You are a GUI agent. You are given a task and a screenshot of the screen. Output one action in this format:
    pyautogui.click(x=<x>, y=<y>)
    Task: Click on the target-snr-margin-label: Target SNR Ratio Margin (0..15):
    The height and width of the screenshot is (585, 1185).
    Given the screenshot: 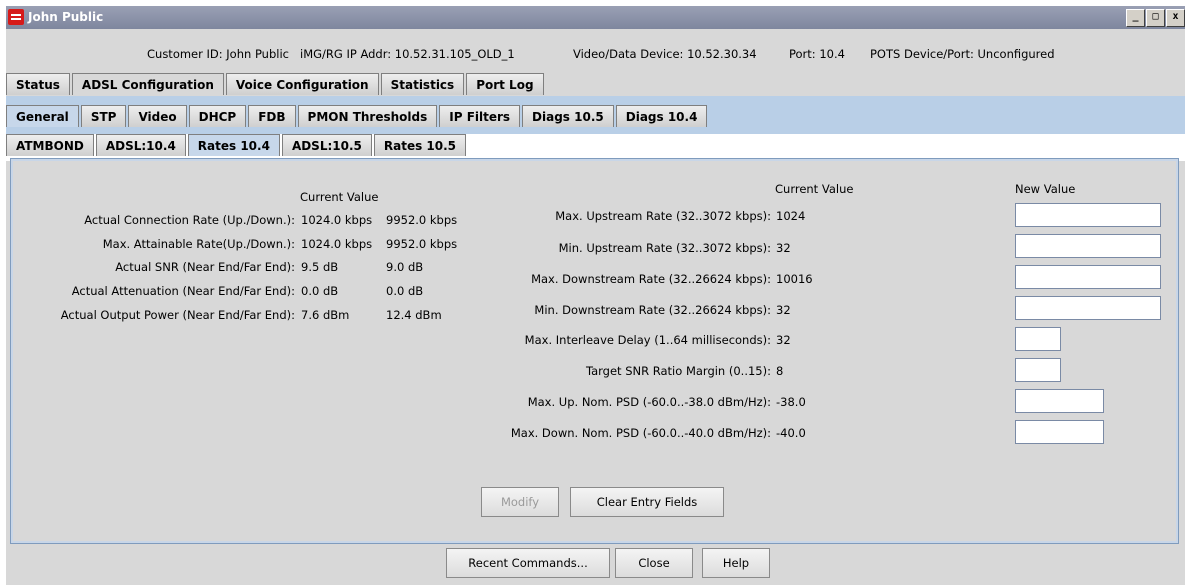 What is the action you would take?
    pyautogui.click(x=678, y=371)
    